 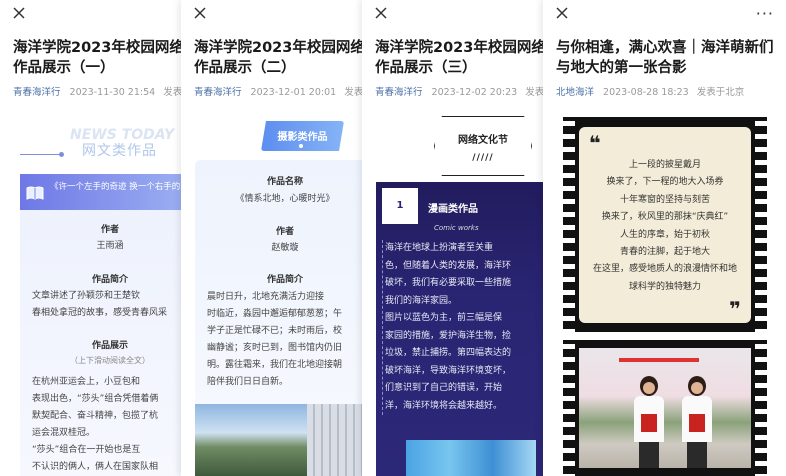 I want to click on article-meta: 北地海洋 2023-08-28 18:23 发表于北京, so click(x=650, y=91).